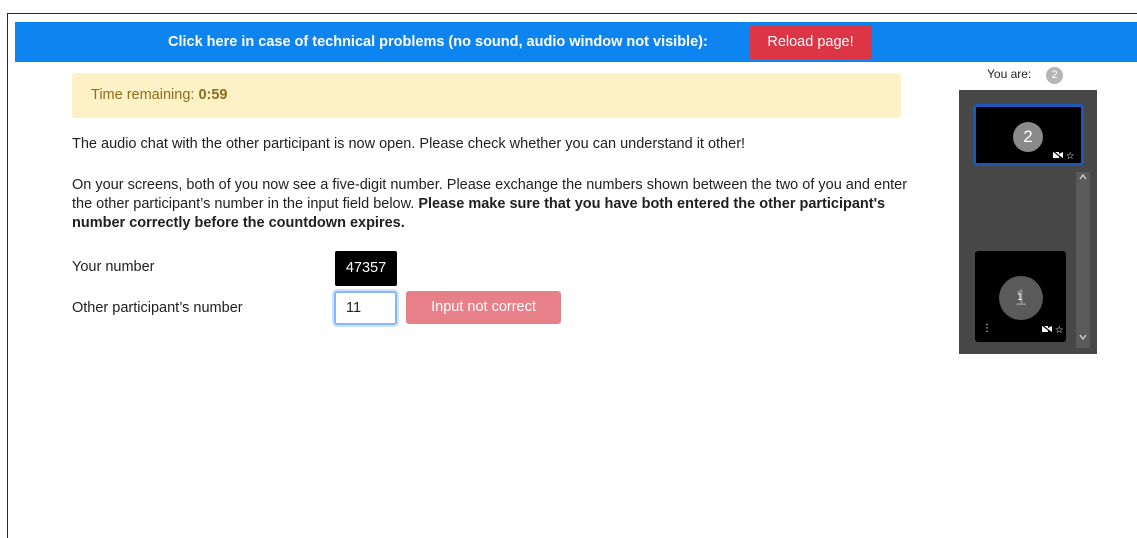 This screenshot has height=538, width=1137. Describe the element at coordinates (483, 307) in the screenshot. I see `input-not-correct-button: Input not correct` at that location.